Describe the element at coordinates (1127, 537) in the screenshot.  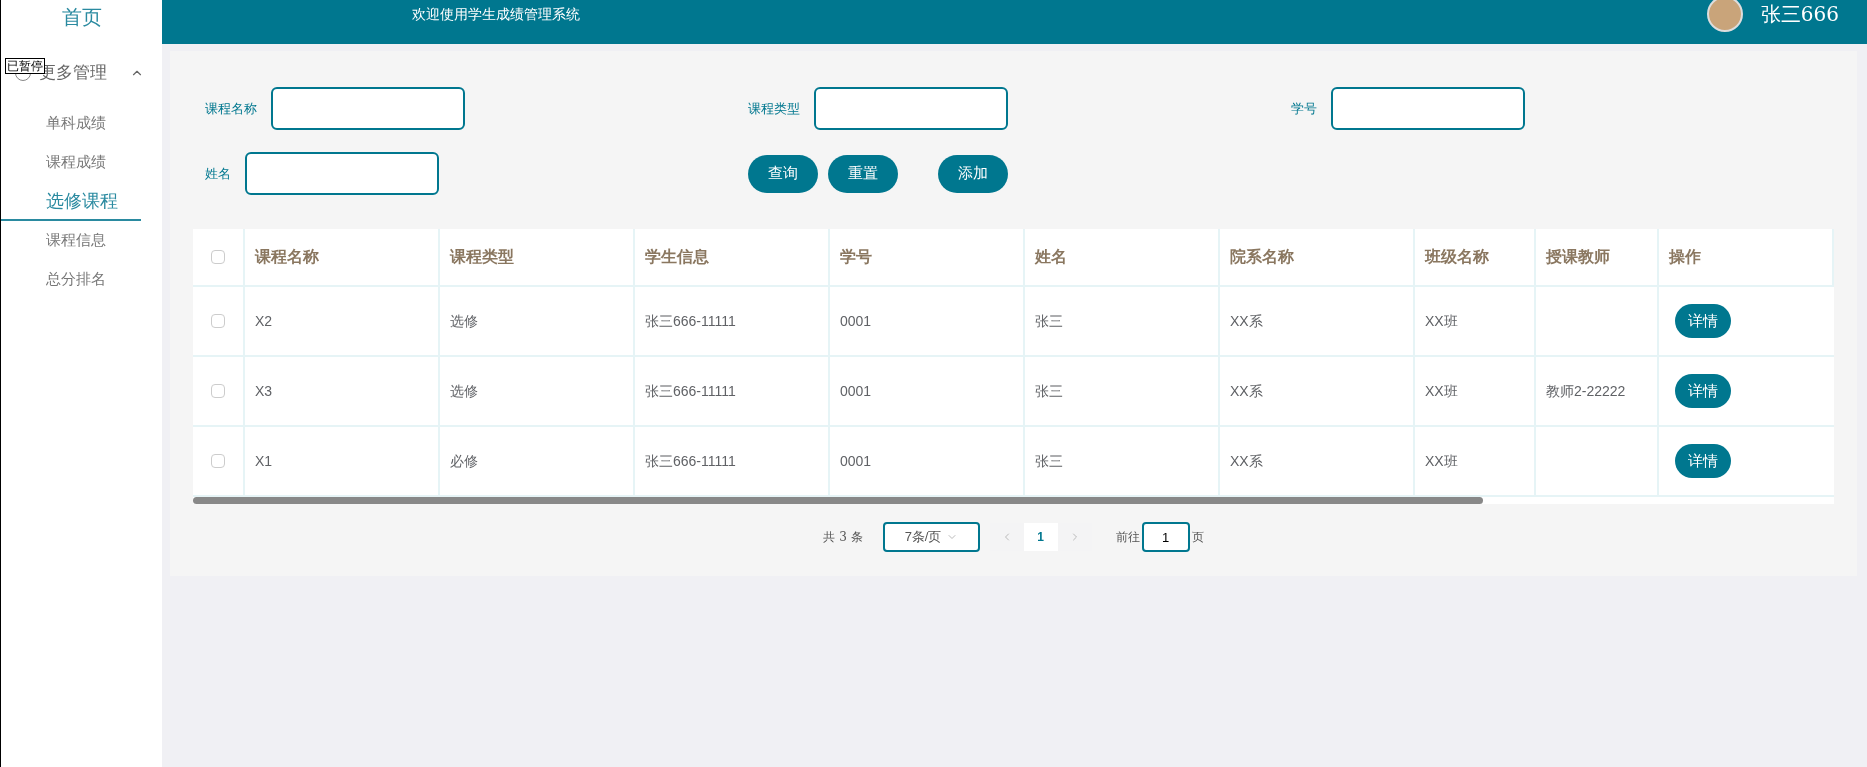
I see `goto-label: 前往` at that location.